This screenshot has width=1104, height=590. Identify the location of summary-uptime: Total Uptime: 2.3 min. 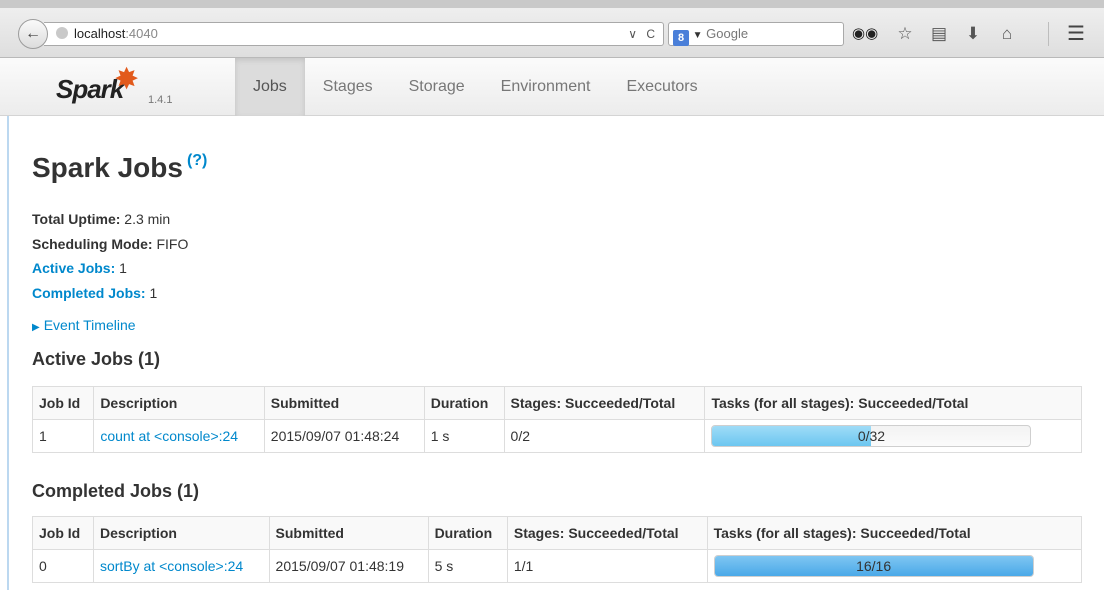
(110, 219).